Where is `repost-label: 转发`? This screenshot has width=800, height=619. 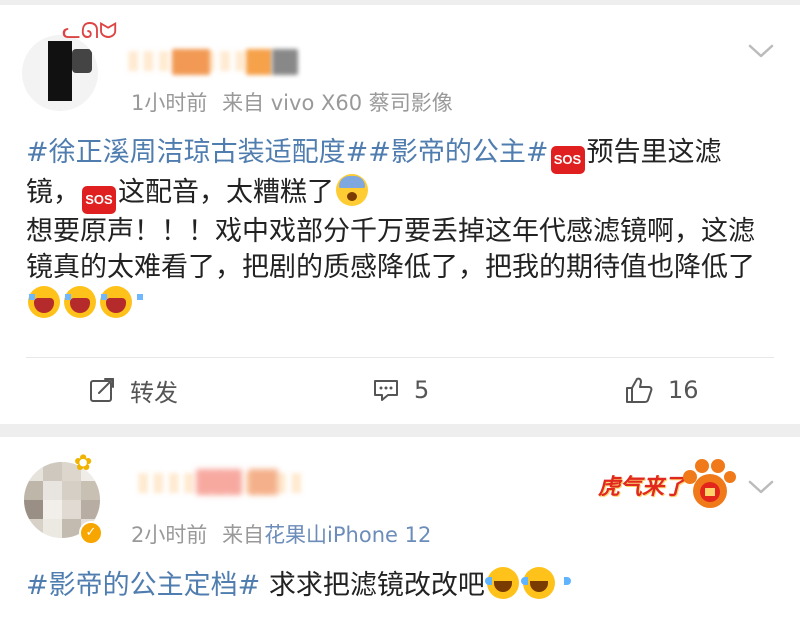
repost-label: 转发 is located at coordinates (154, 392).